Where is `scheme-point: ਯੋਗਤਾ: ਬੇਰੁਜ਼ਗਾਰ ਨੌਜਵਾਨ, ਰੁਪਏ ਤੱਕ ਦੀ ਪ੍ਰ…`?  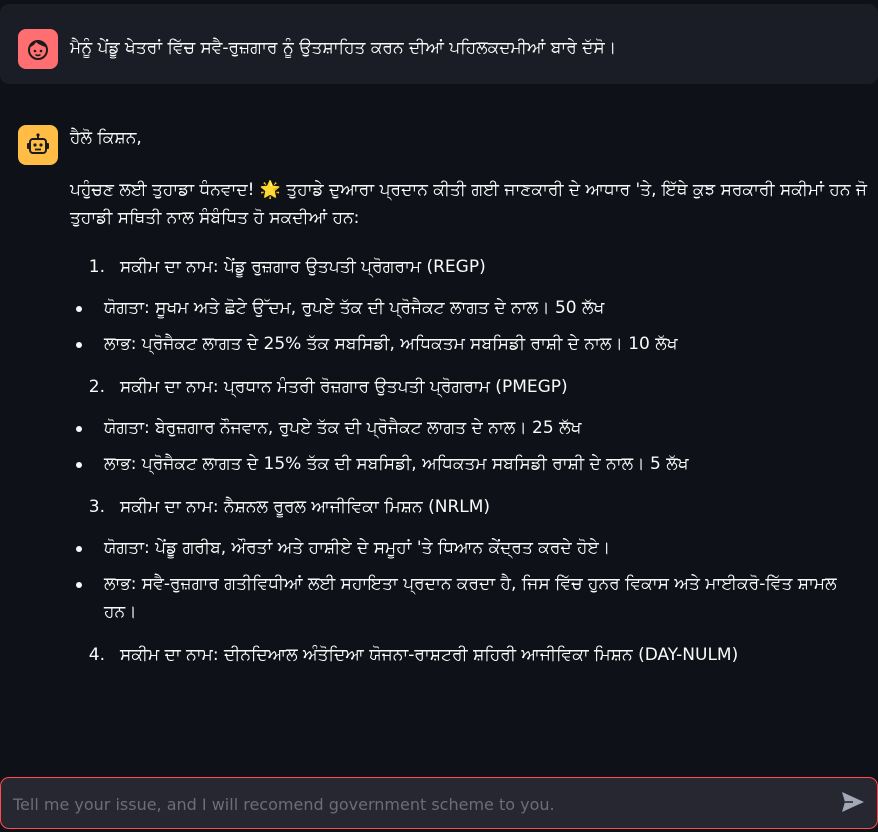 scheme-point: ਯੋਗਤਾ: ਬੇਰੁਜ਼ਗਾਰ ਨੌਜਵਾਨ, ਰੁਪਏ ਤੱਕ ਦੀ ਪ੍ਰ… is located at coordinates (471, 428).